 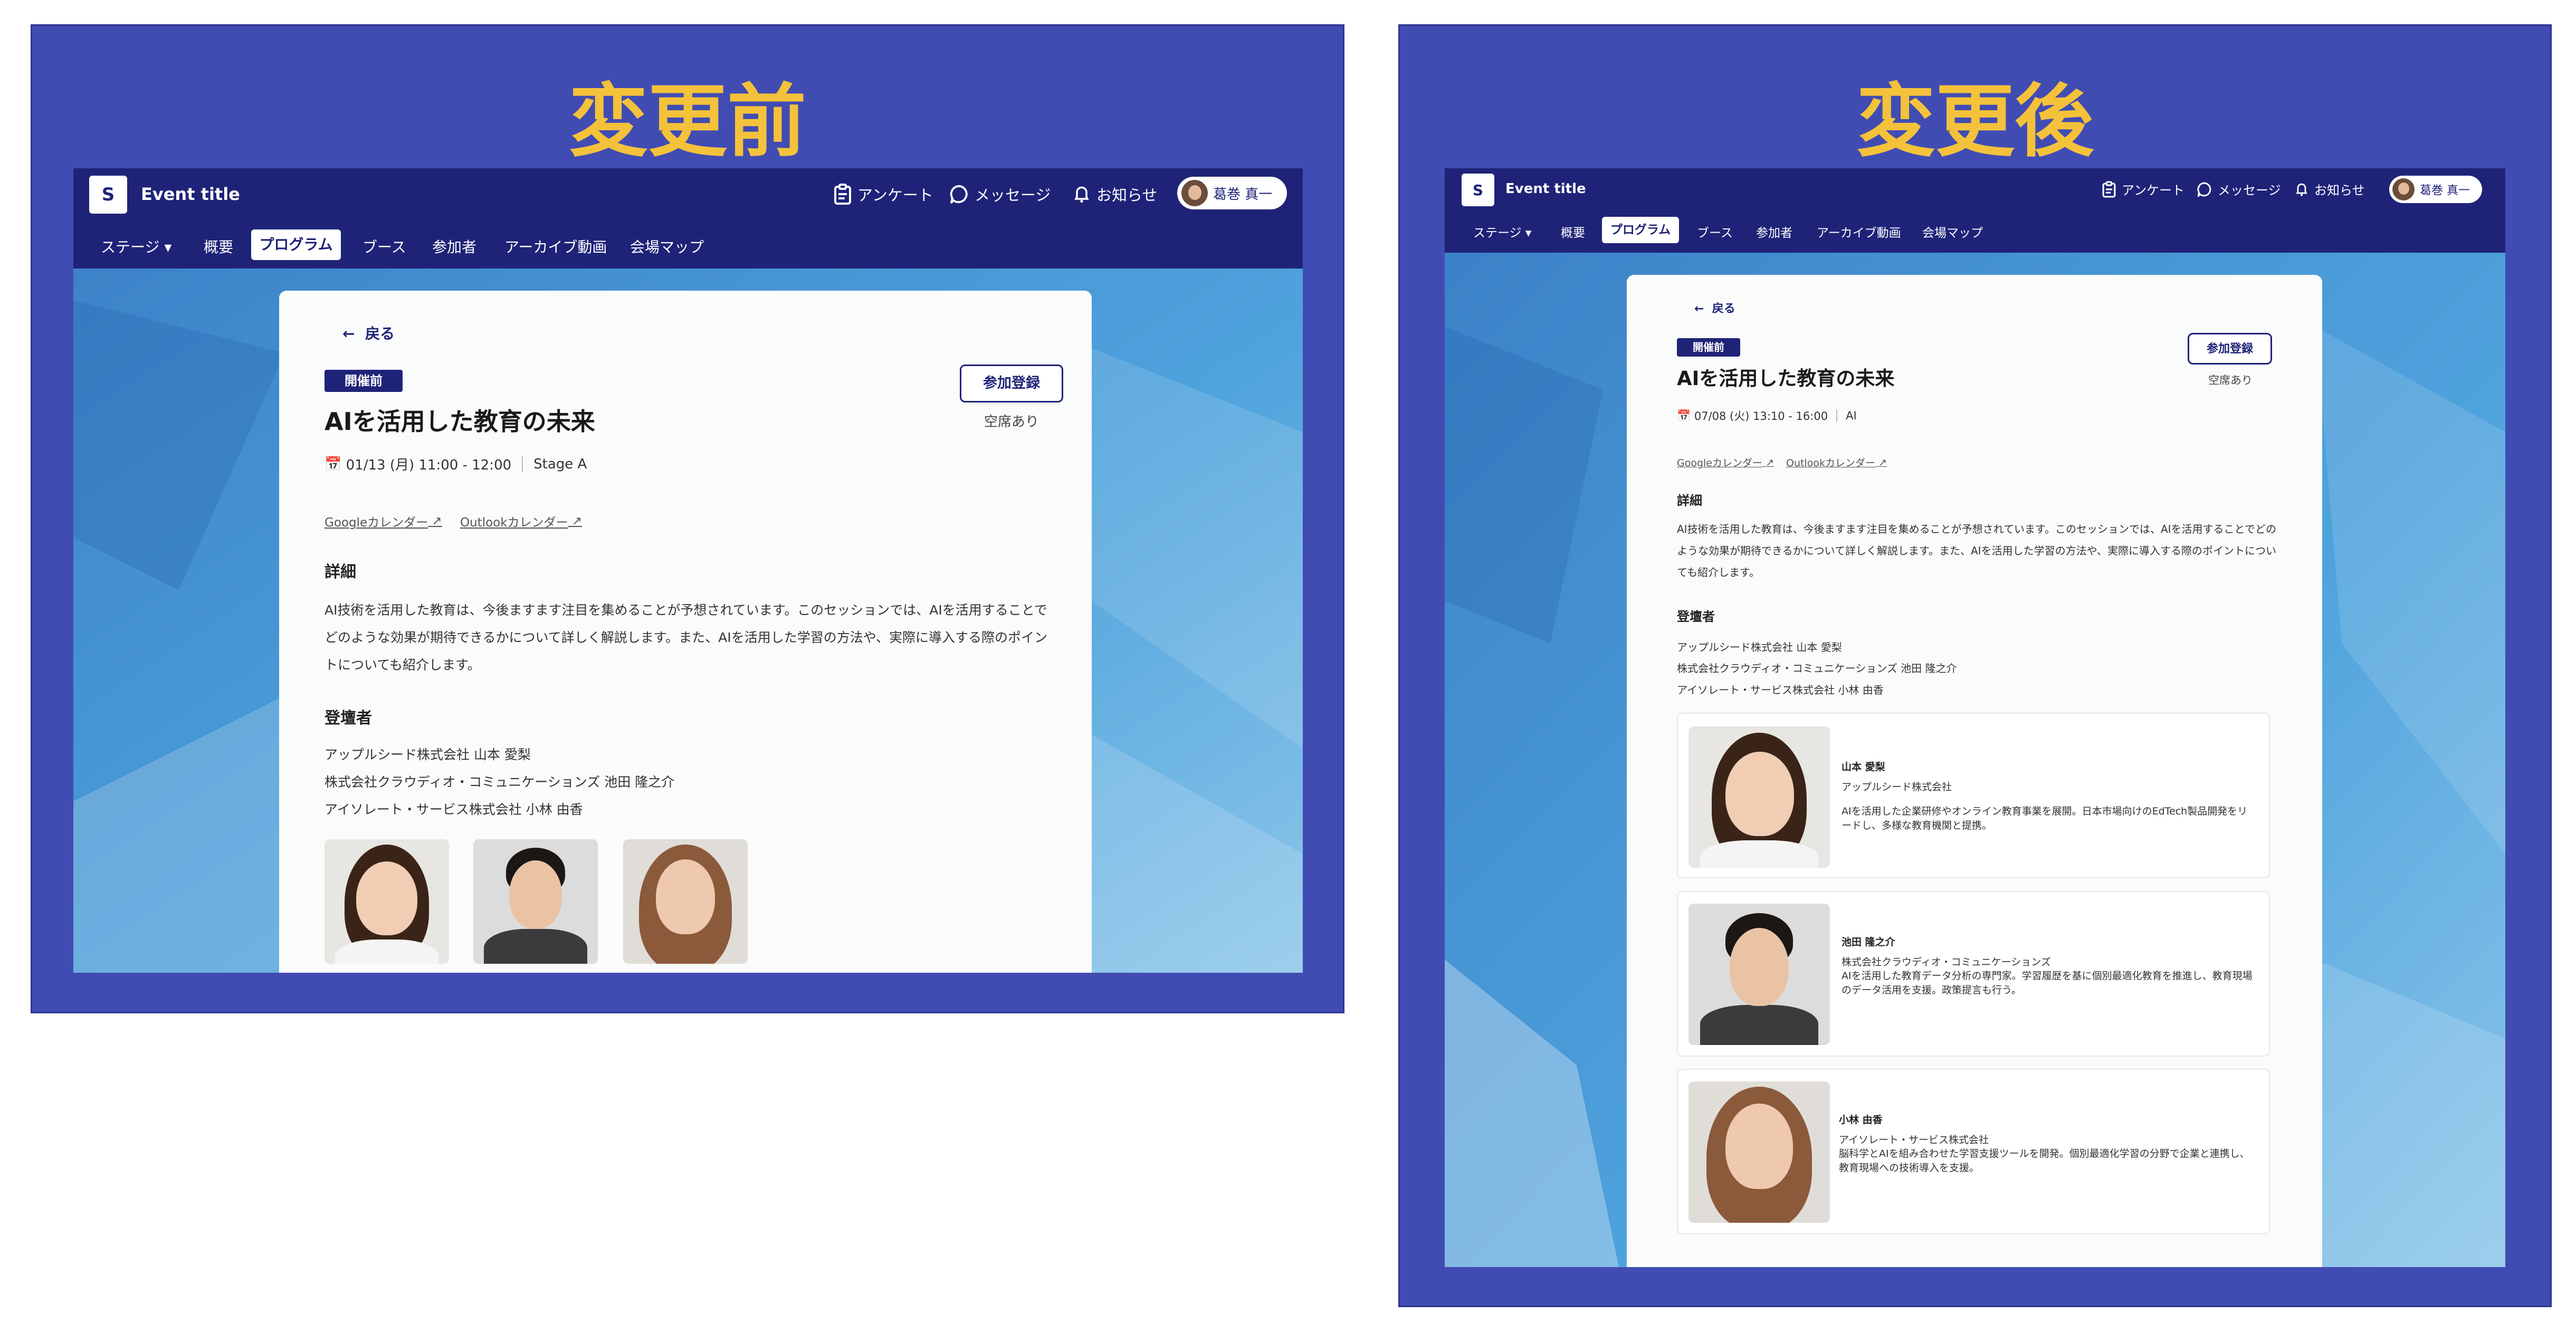 I want to click on app-title: Event title, so click(x=190, y=194).